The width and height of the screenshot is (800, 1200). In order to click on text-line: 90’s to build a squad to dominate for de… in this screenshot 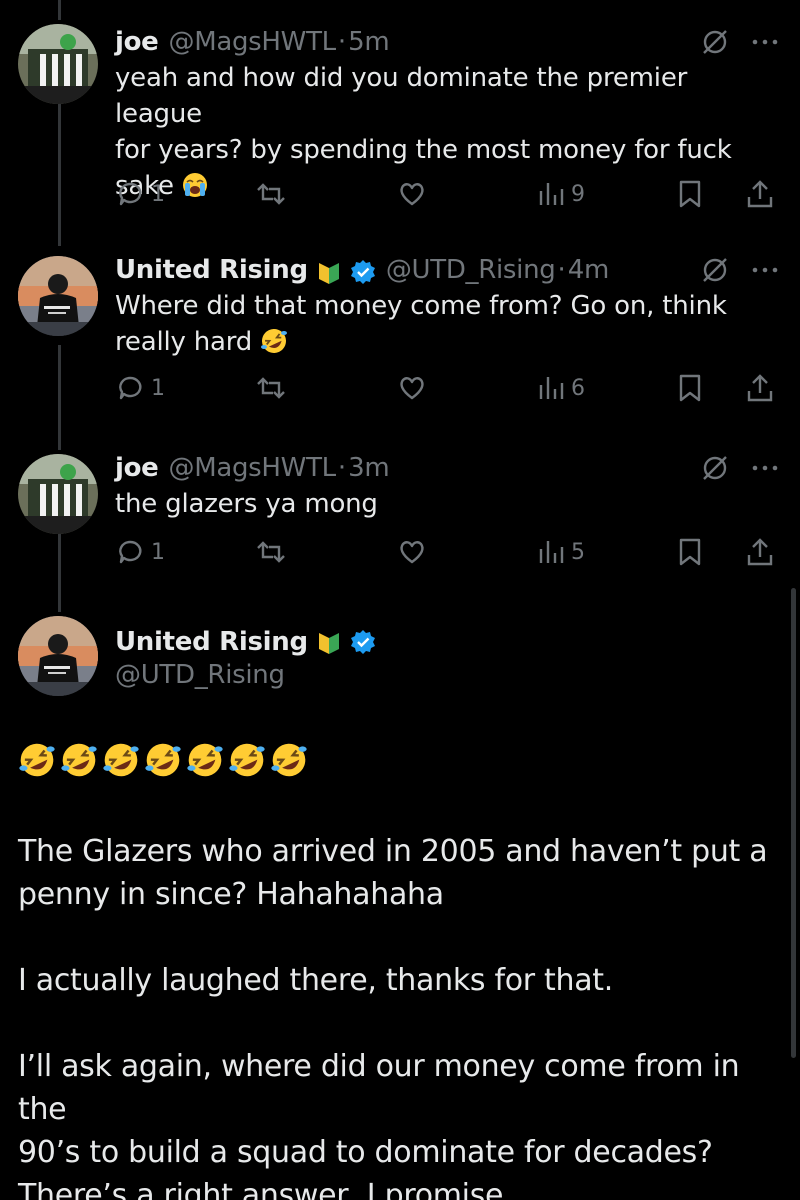, I will do `click(365, 1152)`.